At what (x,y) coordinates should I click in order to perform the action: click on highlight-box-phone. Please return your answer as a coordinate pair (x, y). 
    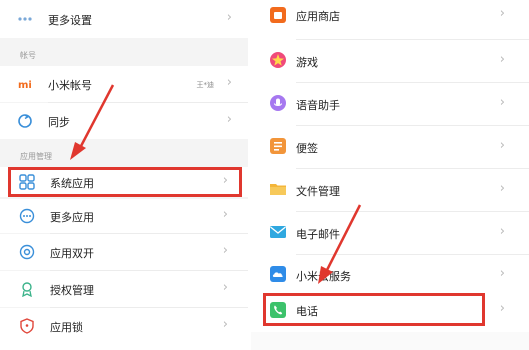
    Looking at the image, I should click on (374, 309).